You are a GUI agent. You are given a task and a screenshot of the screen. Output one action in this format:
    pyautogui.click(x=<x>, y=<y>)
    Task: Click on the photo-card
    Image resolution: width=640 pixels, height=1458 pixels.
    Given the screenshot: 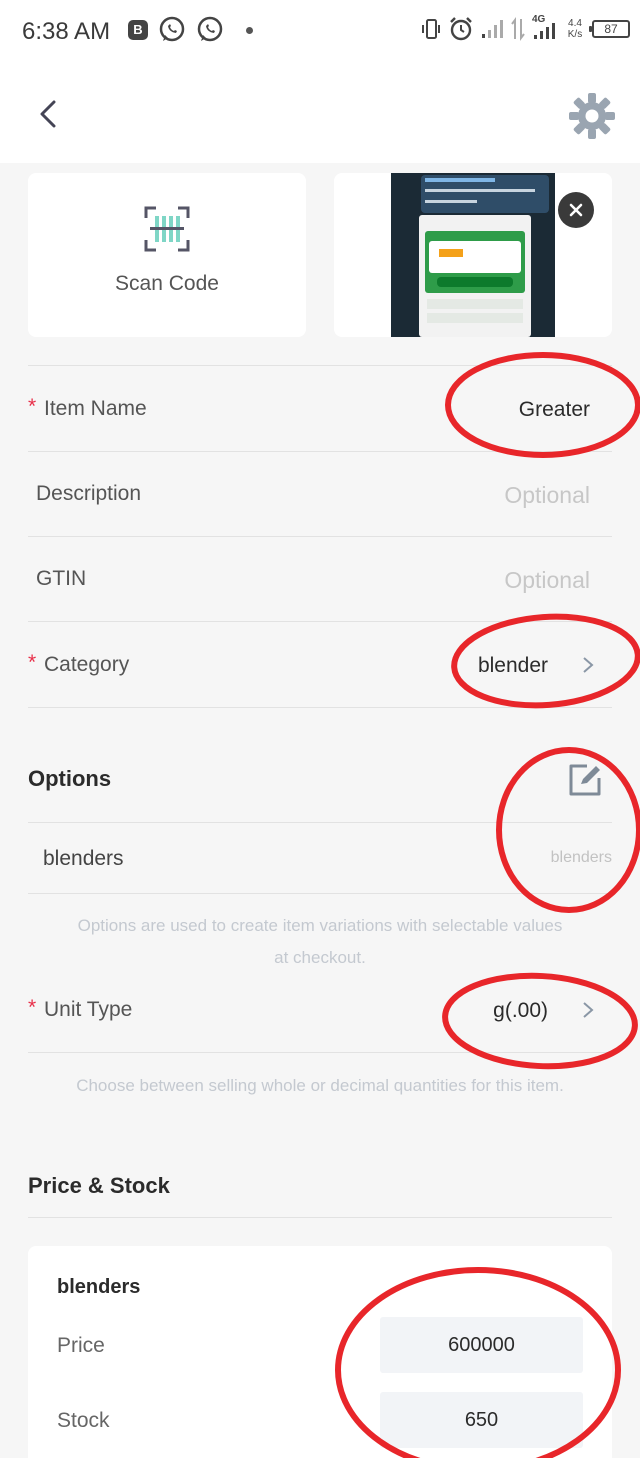 What is the action you would take?
    pyautogui.click(x=473, y=255)
    